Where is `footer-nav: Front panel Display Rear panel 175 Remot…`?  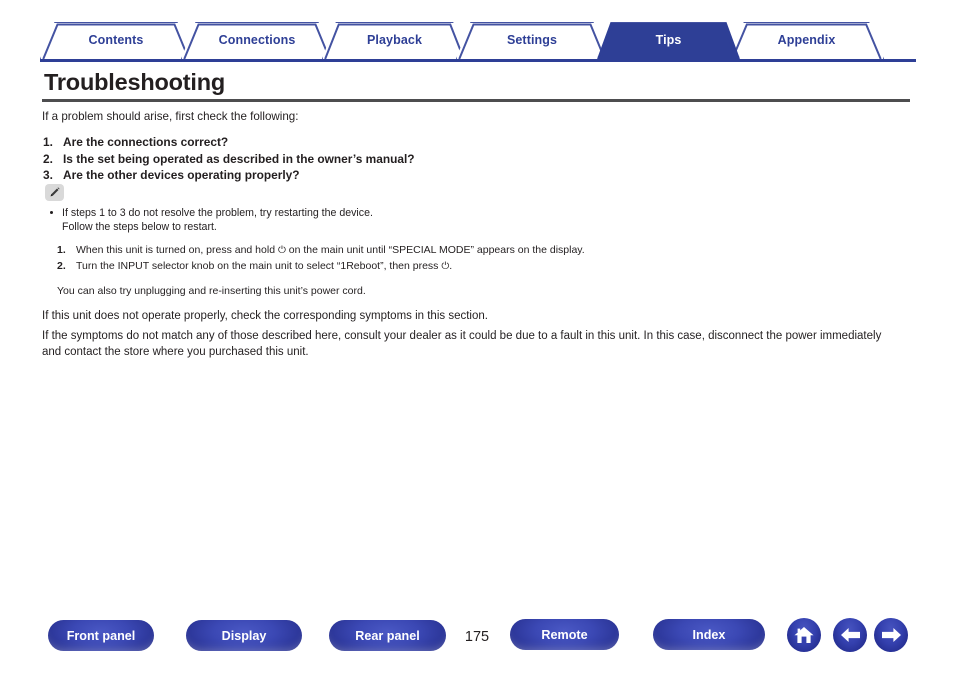
footer-nav: Front panel Display Rear panel 175 Remot… is located at coordinates (477, 640).